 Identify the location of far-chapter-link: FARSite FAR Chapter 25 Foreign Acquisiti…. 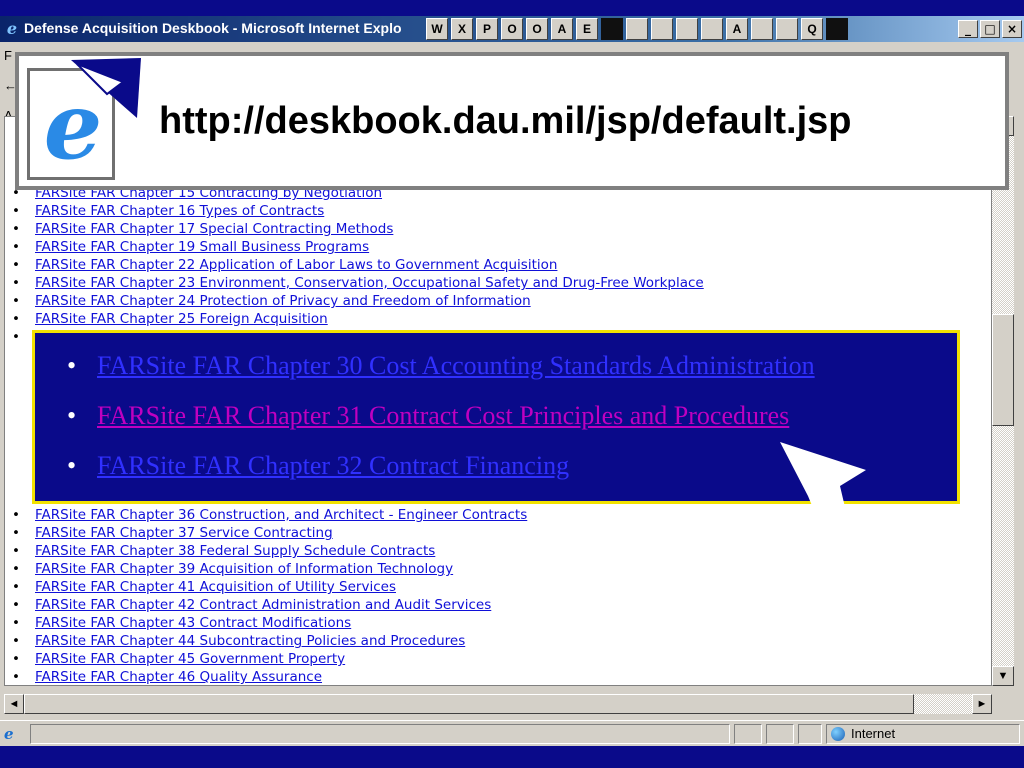
(170, 319).